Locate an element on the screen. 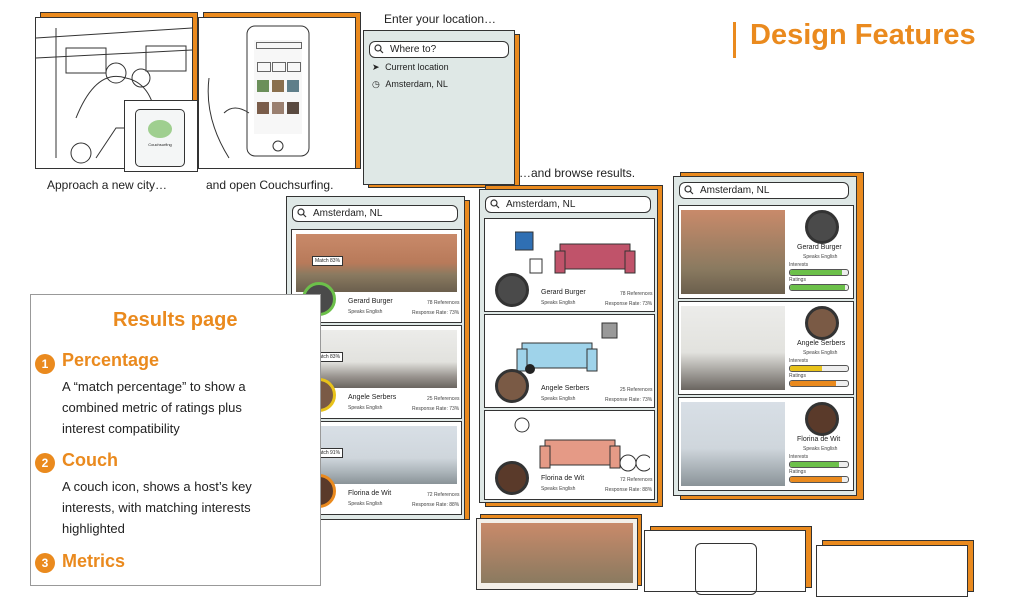 This screenshot has width=1024, height=597. feature-title: Metrics is located at coordinates (94, 561).